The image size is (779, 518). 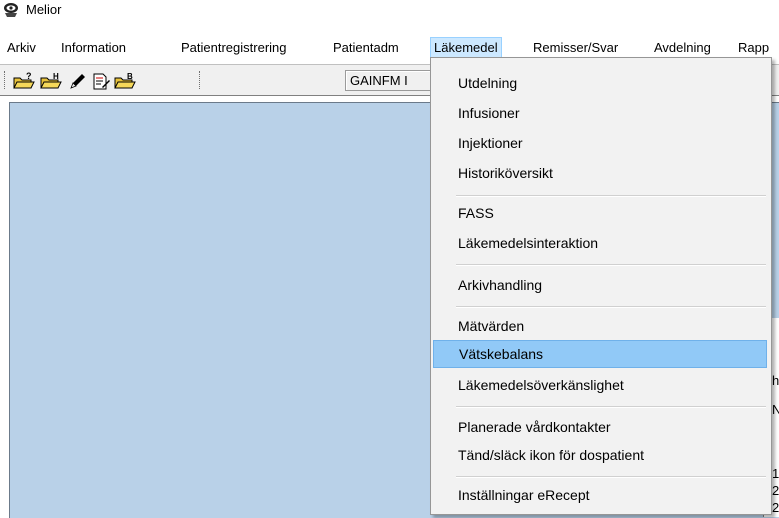 What do you see at coordinates (775, 380) in the screenshot?
I see `background-text: h` at bounding box center [775, 380].